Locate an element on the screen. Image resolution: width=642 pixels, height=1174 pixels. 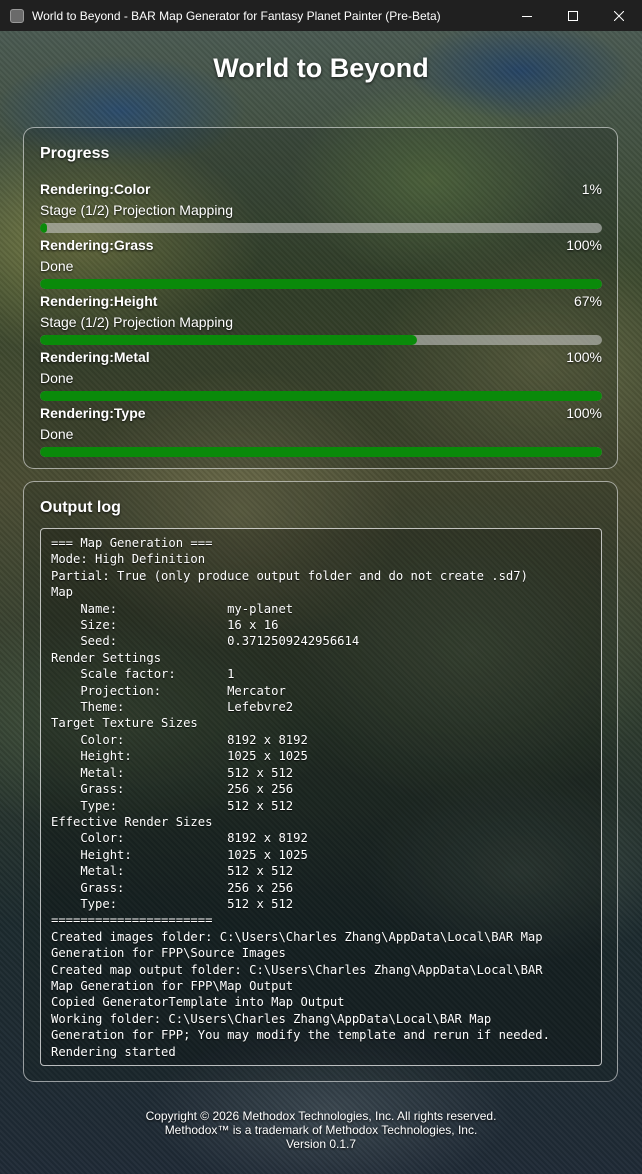
progress-item: Rendering:Type 100% Done is located at coordinates (321, 433).